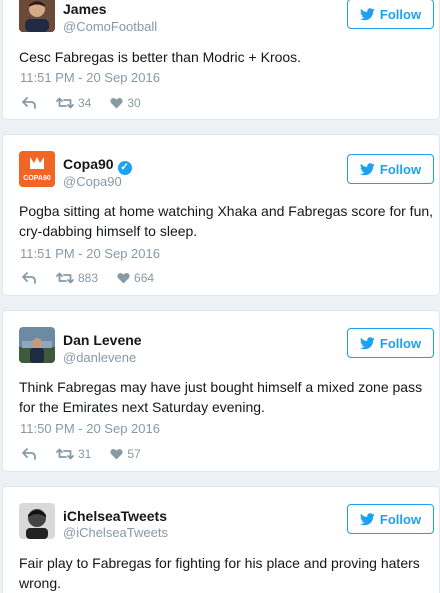 This screenshot has height=593, width=440. I want to click on author-handle: @iChelseaTweets, so click(115, 532).